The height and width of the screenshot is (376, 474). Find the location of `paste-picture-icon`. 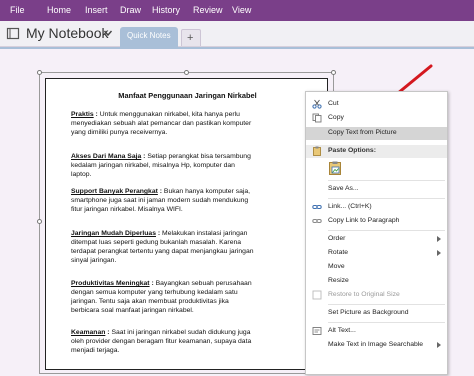

paste-picture-icon is located at coordinates (335, 168).